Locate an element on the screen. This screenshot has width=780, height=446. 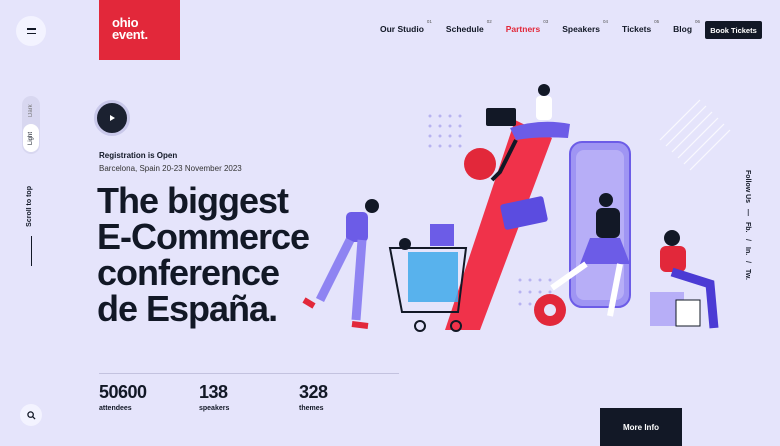
search-icon is located at coordinates (31, 415).